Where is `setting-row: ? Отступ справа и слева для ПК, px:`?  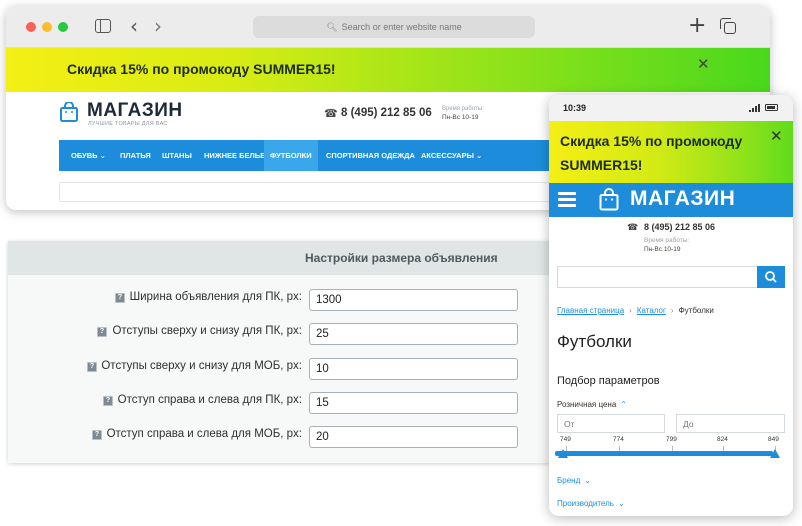 setting-row: ? Отступ справа и слева для ПК, px: is located at coordinates (286, 405).